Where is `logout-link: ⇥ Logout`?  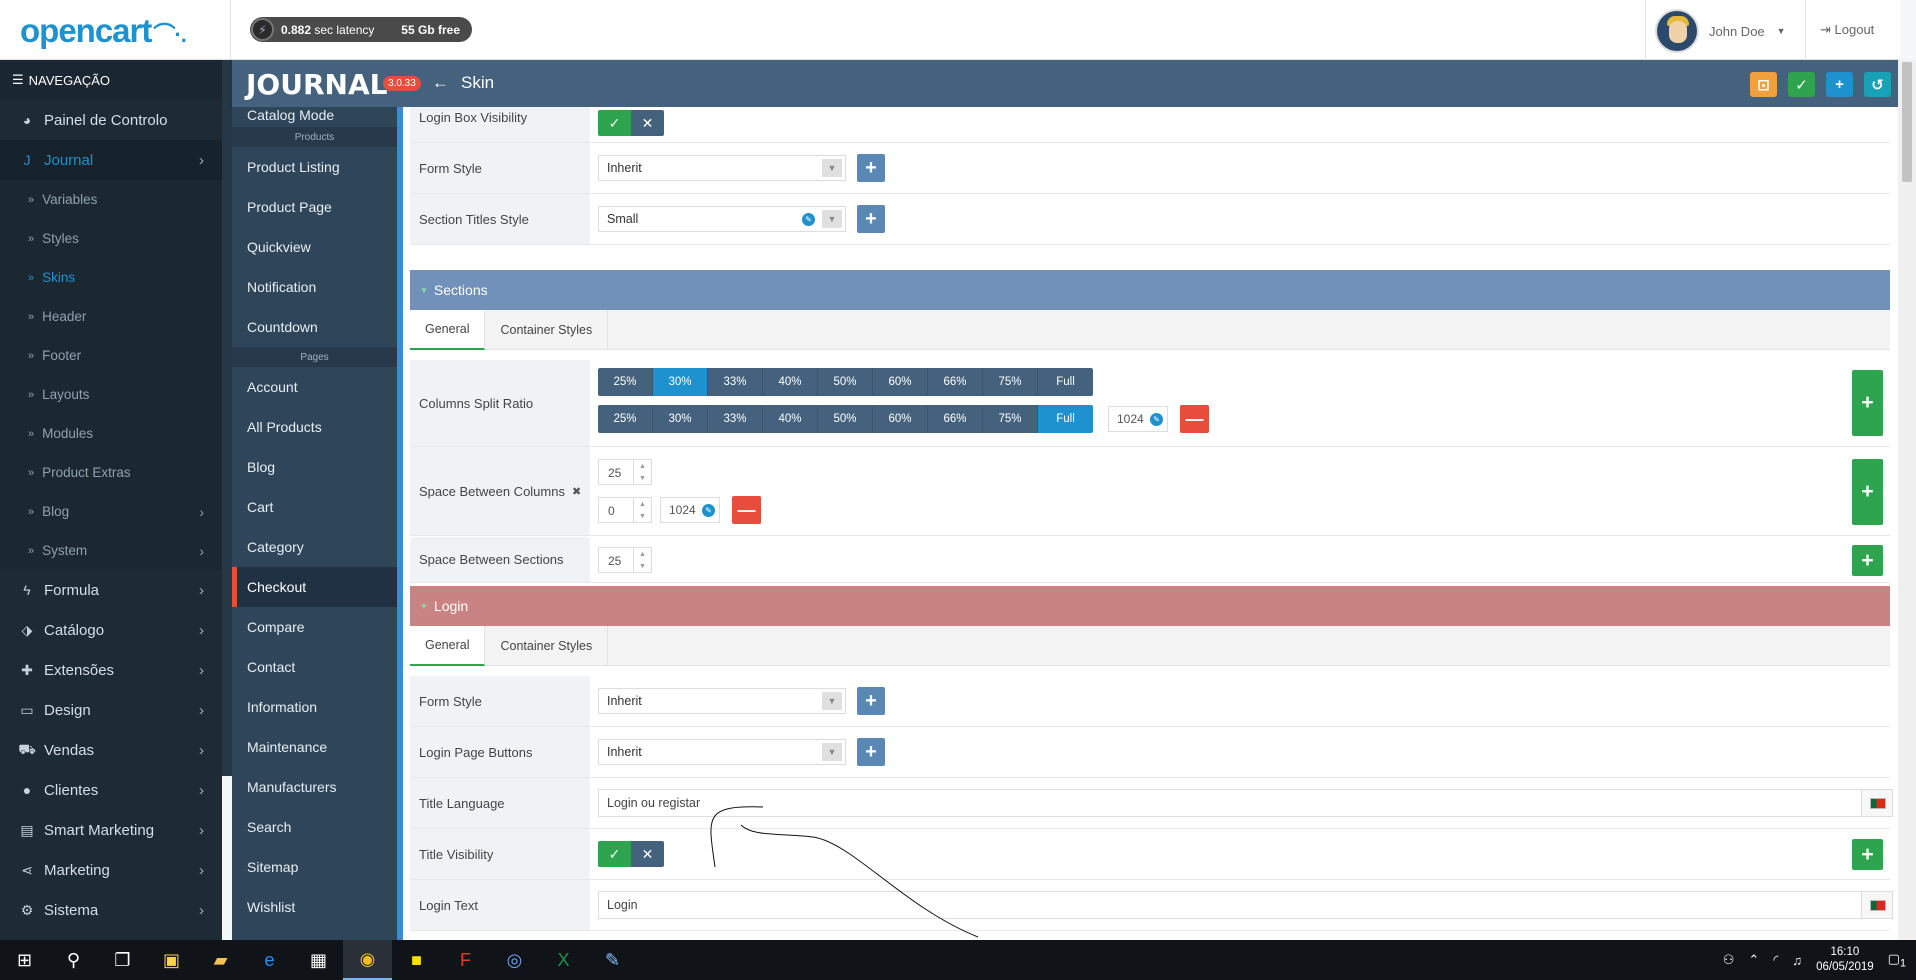 logout-link: ⇥ Logout is located at coordinates (1847, 30).